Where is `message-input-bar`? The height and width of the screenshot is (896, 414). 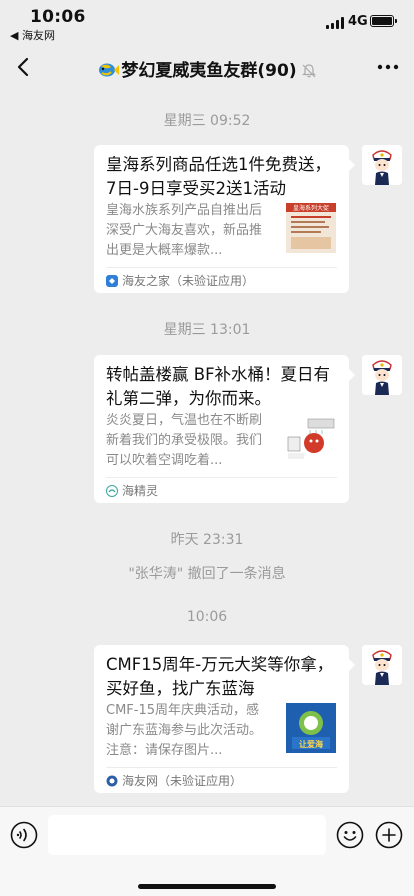
message-input-bar is located at coordinates (207, 851).